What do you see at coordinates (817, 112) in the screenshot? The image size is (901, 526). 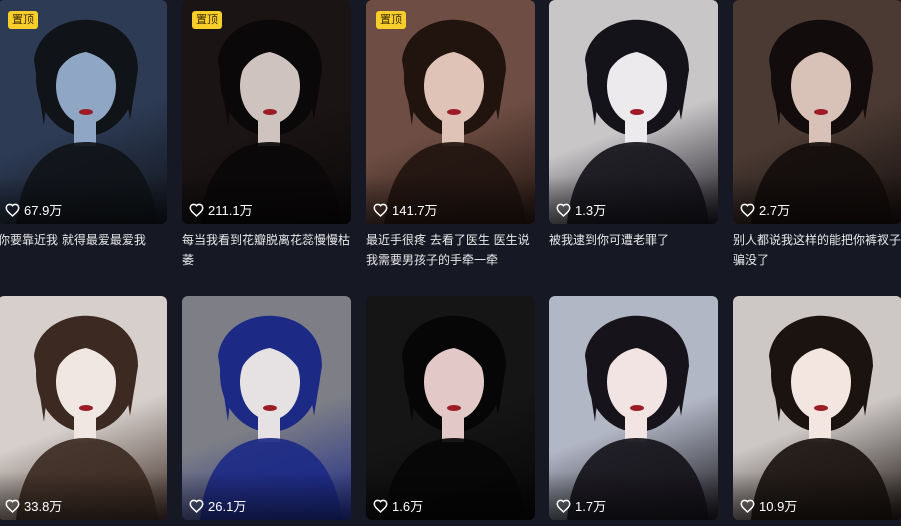 I see `video-thumbnail: 2.7万` at bounding box center [817, 112].